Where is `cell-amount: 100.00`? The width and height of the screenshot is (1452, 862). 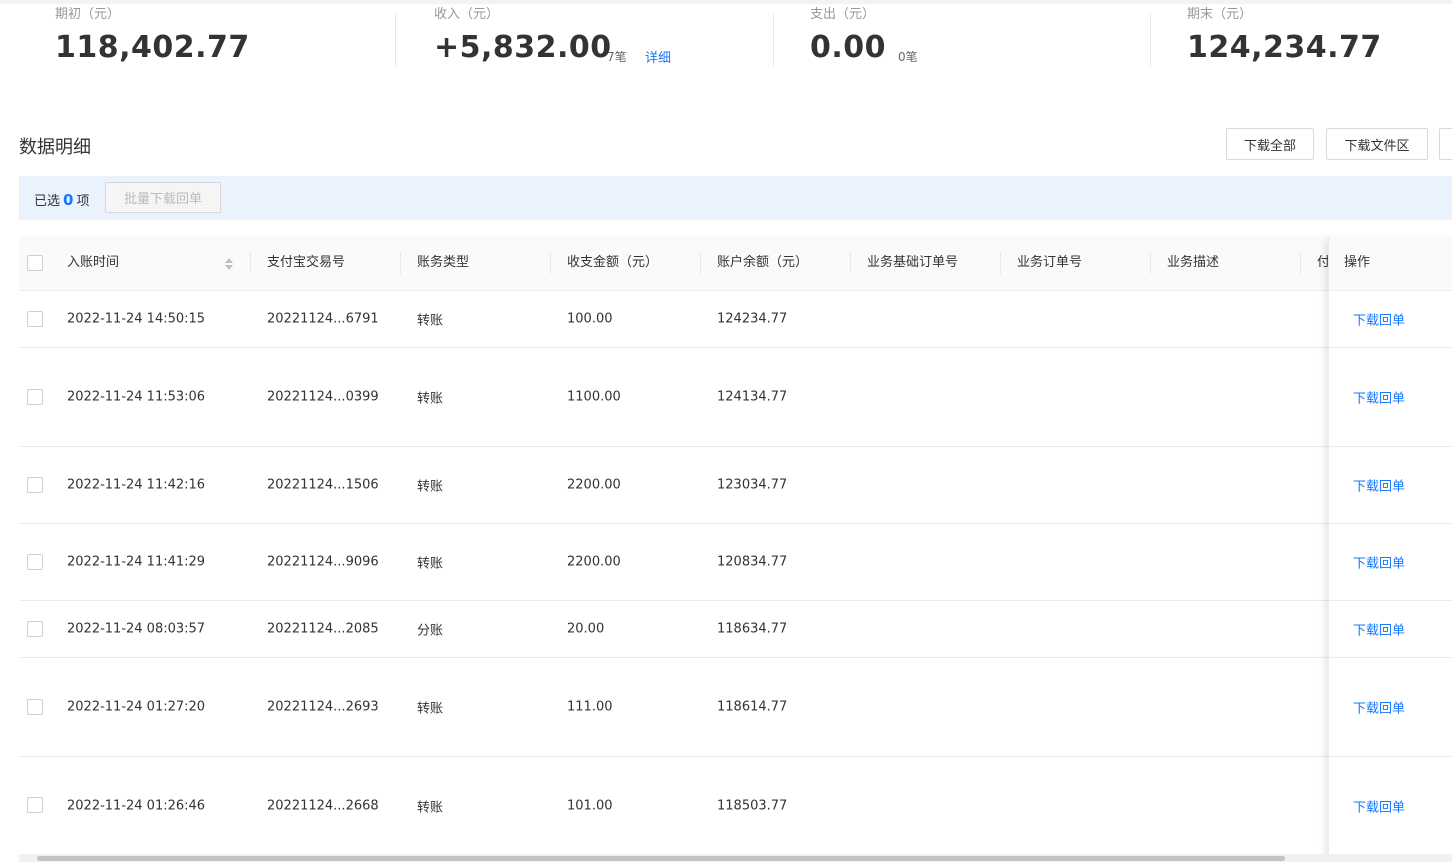
cell-amount: 100.00 is located at coordinates (590, 319).